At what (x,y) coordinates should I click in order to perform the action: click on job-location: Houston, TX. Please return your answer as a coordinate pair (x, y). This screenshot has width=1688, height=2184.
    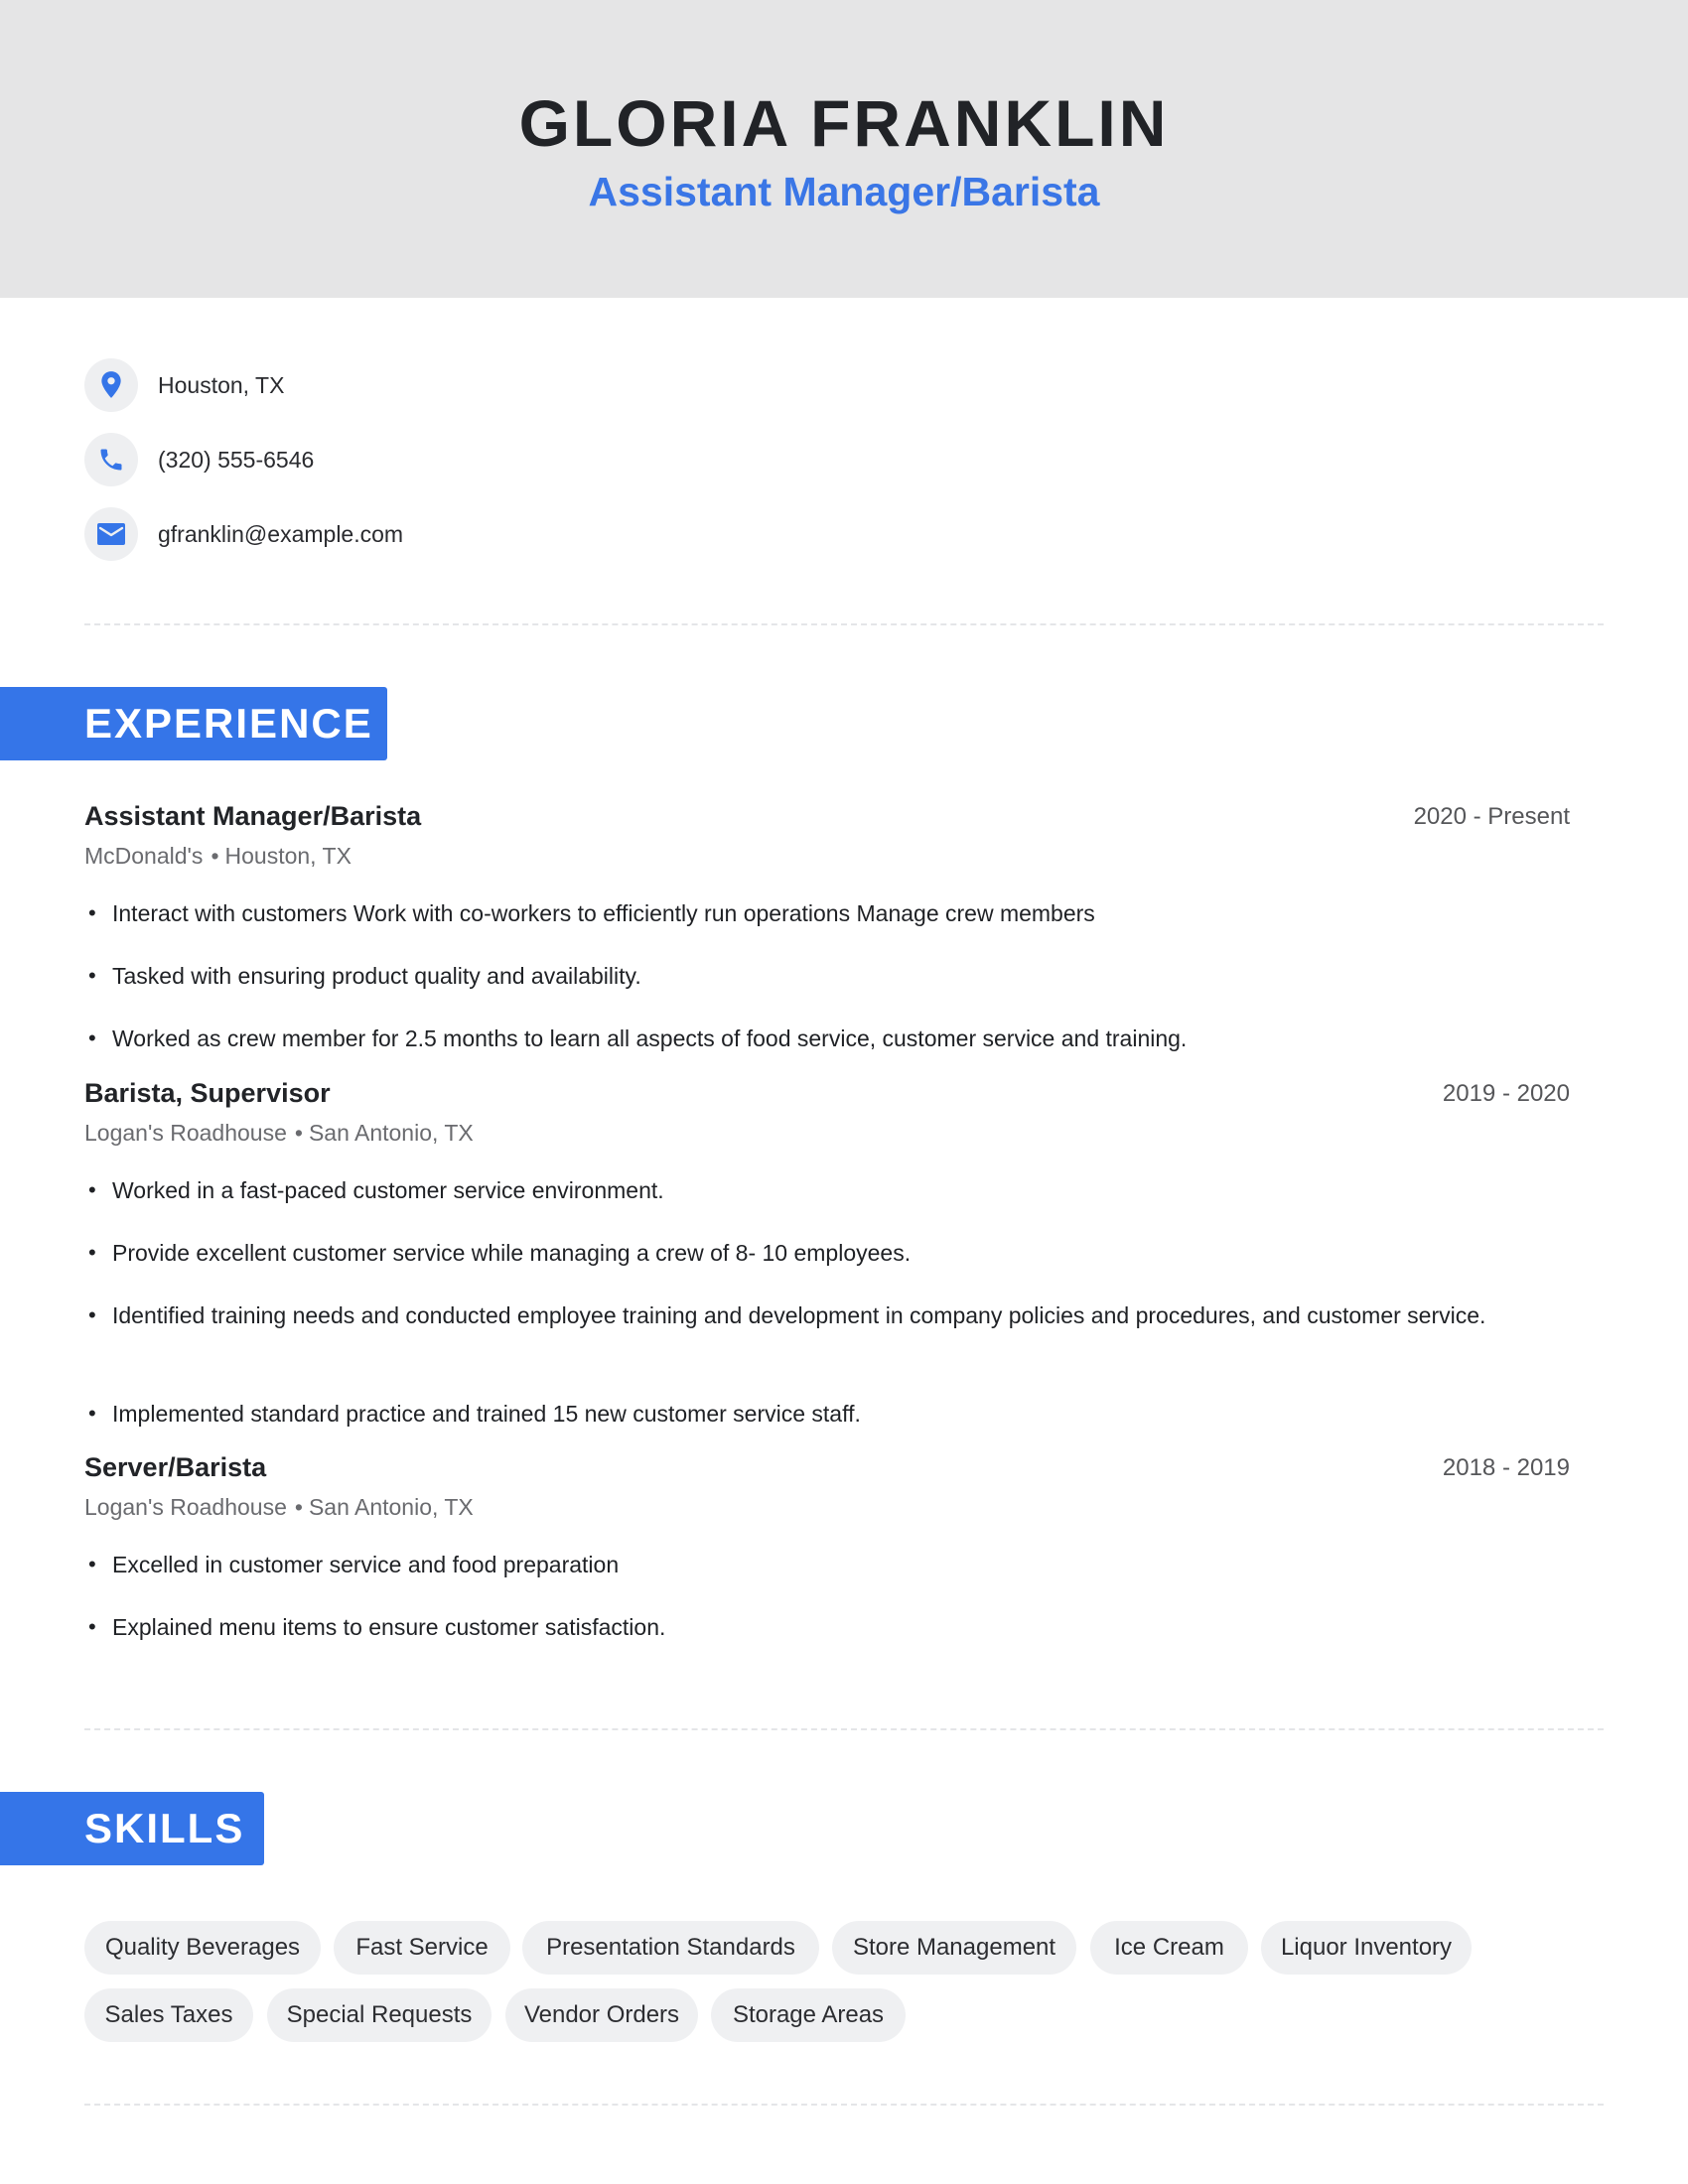
    Looking at the image, I should click on (288, 856).